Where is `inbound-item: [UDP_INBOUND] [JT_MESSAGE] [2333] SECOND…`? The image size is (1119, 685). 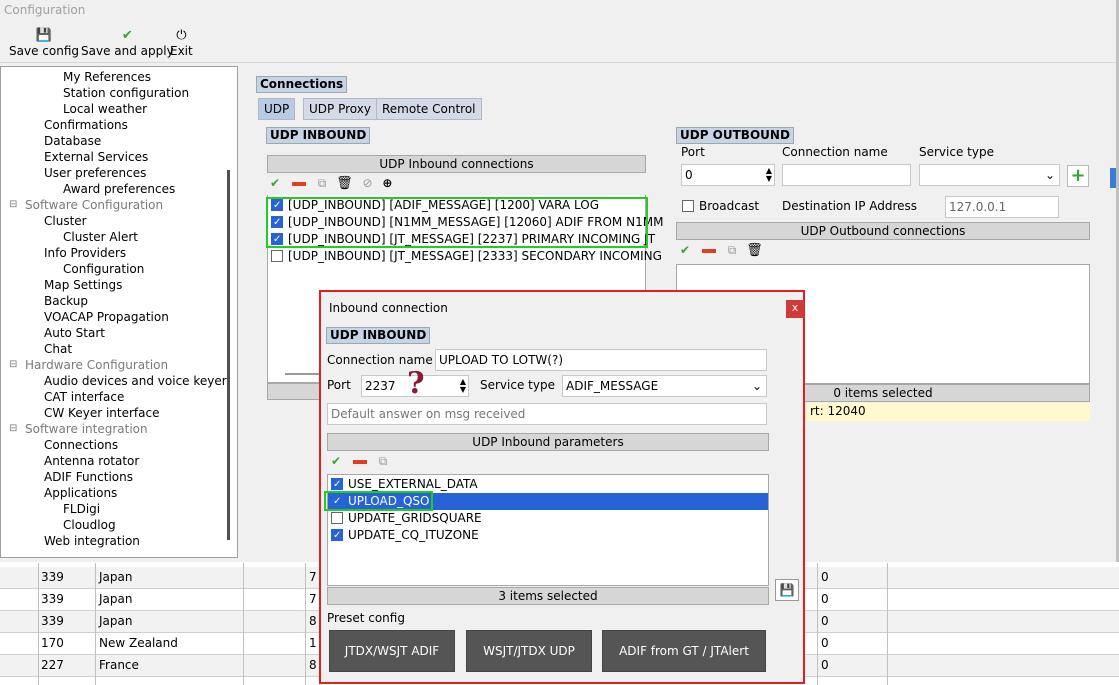
inbound-item: [UDP_INBOUND] [JT_MESSAGE] [2333] SECOND… is located at coordinates (466, 256).